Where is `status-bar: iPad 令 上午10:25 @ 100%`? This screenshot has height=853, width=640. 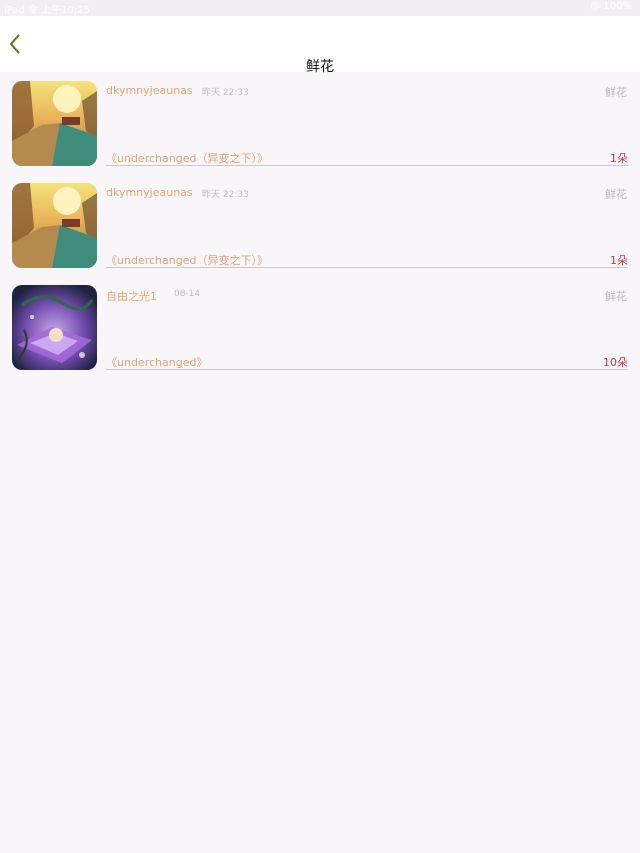 status-bar: iPad 令 上午10:25 @ 100% is located at coordinates (320, 8).